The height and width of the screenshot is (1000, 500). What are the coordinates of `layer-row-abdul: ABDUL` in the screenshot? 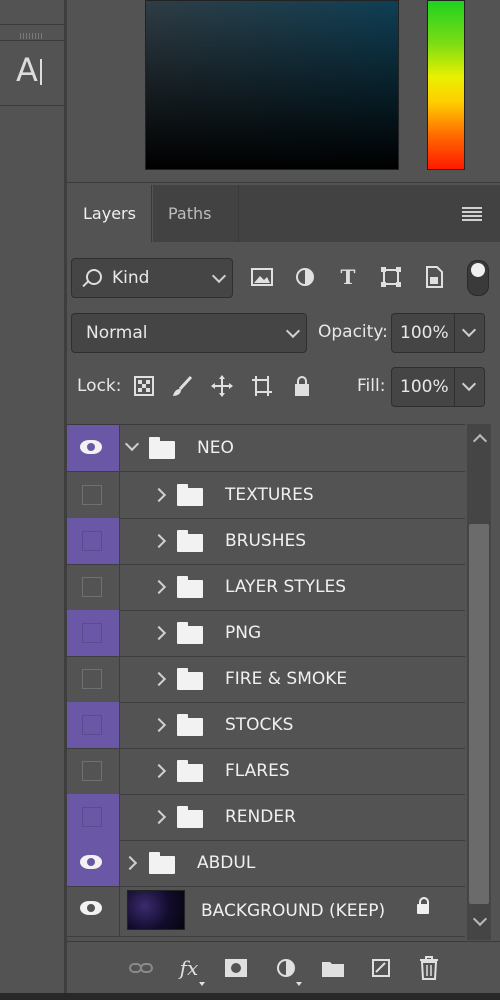 It's located at (266, 863).